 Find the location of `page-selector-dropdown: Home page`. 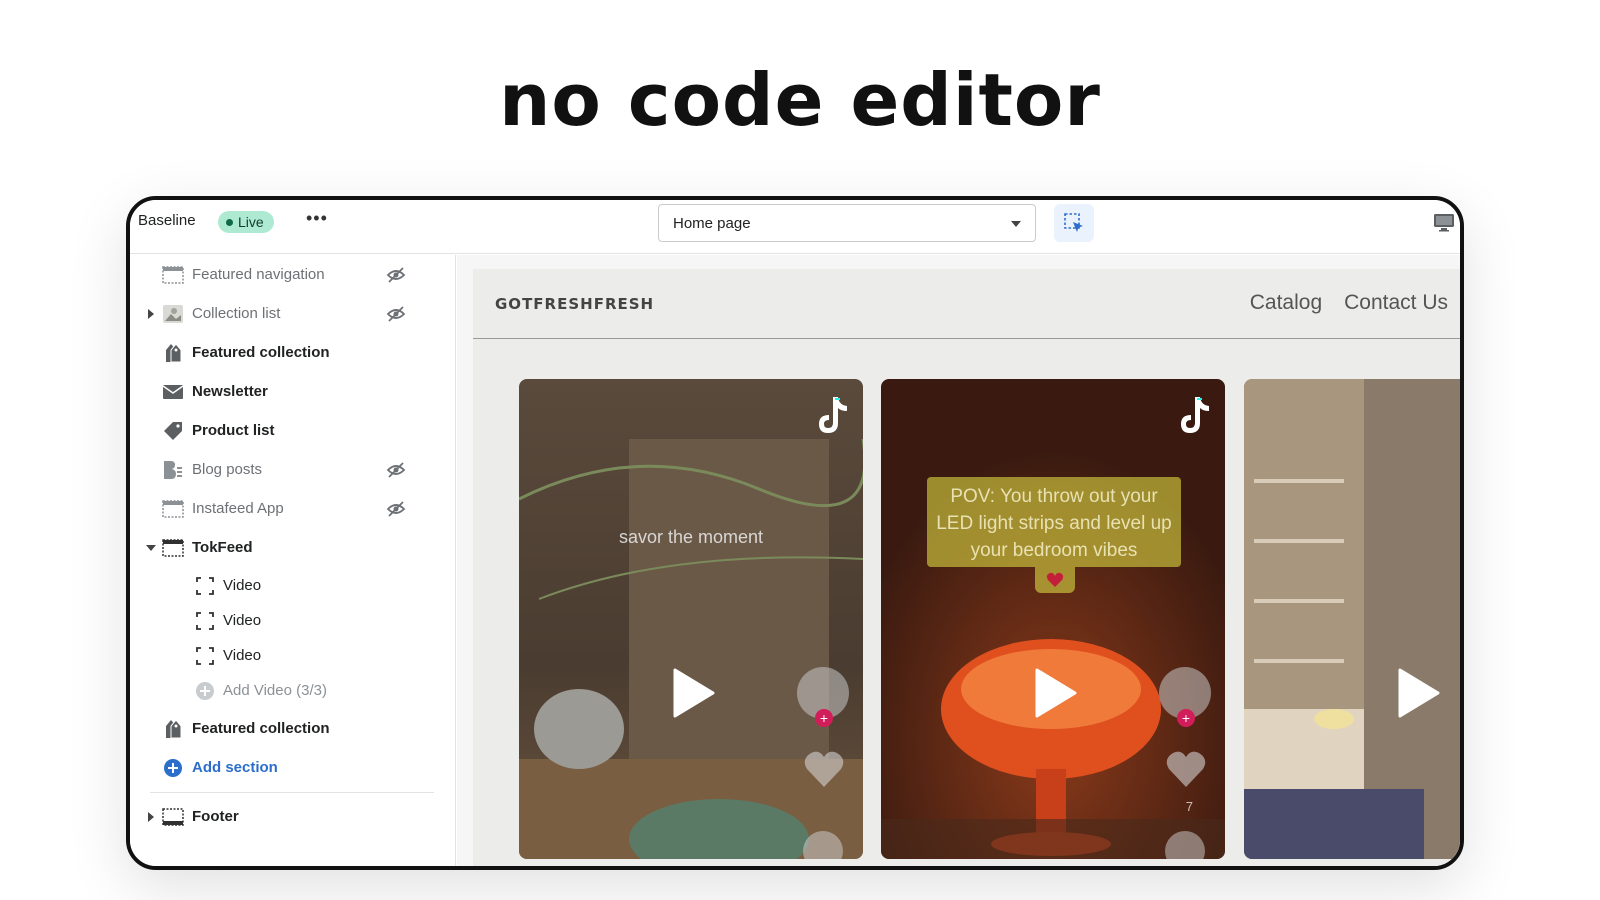

page-selector-dropdown: Home page is located at coordinates (847, 223).